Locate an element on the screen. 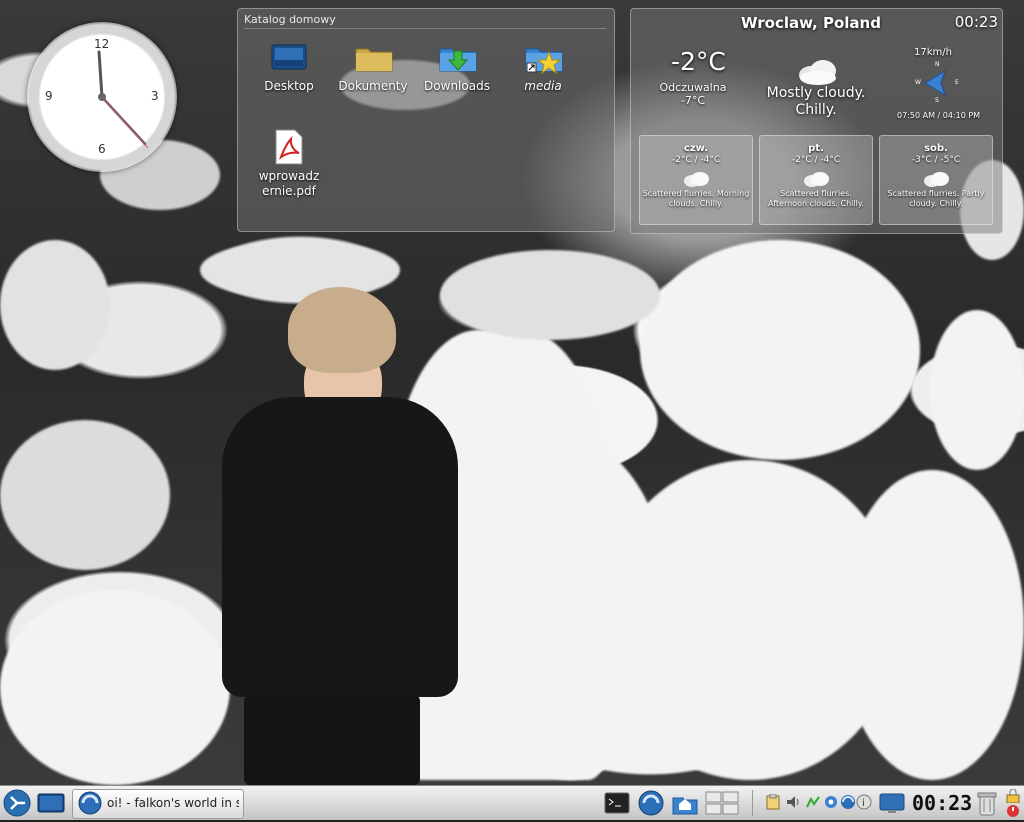 The height and width of the screenshot is (822, 1024). downloads-folder-icon is located at coordinates (458, 59).